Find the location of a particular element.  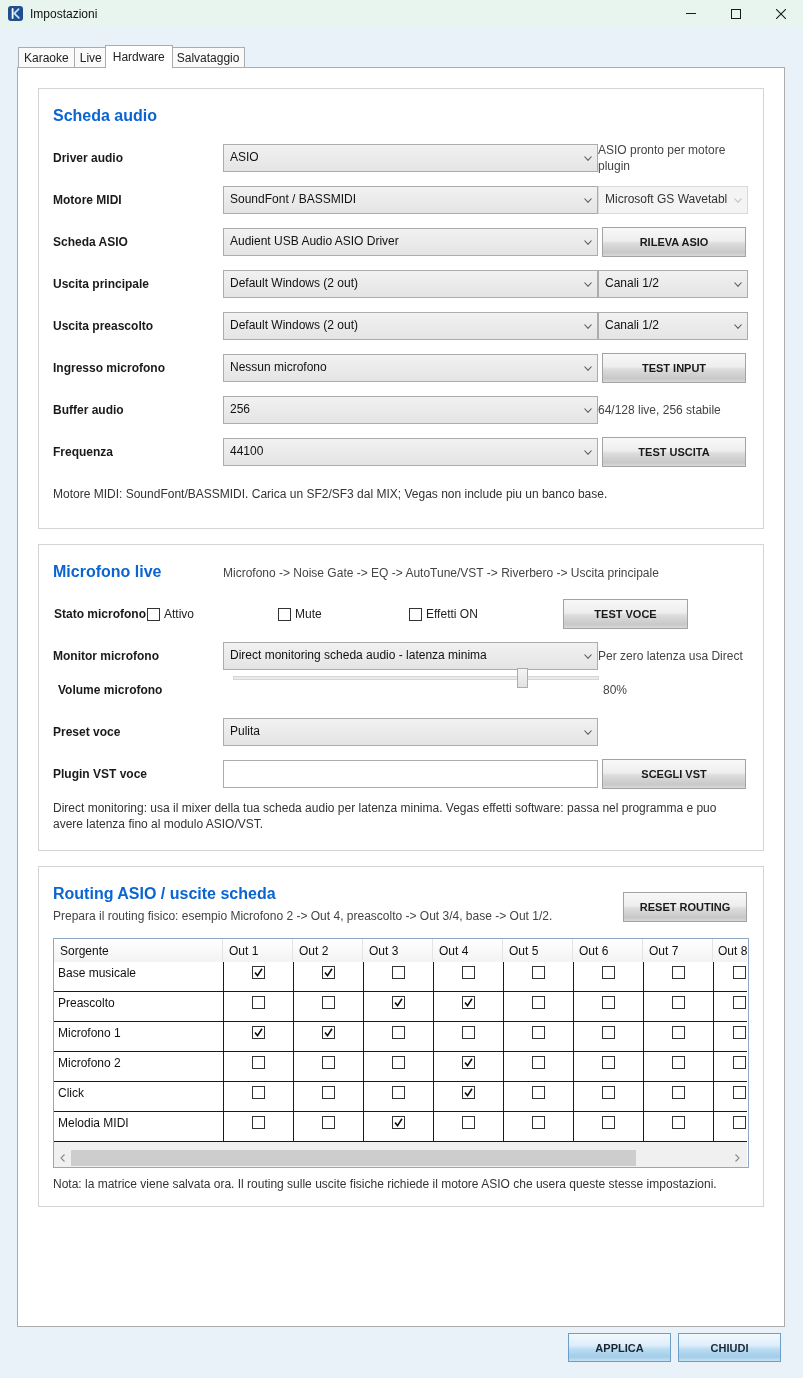

window-title: Impostazioni is located at coordinates (64, 13).